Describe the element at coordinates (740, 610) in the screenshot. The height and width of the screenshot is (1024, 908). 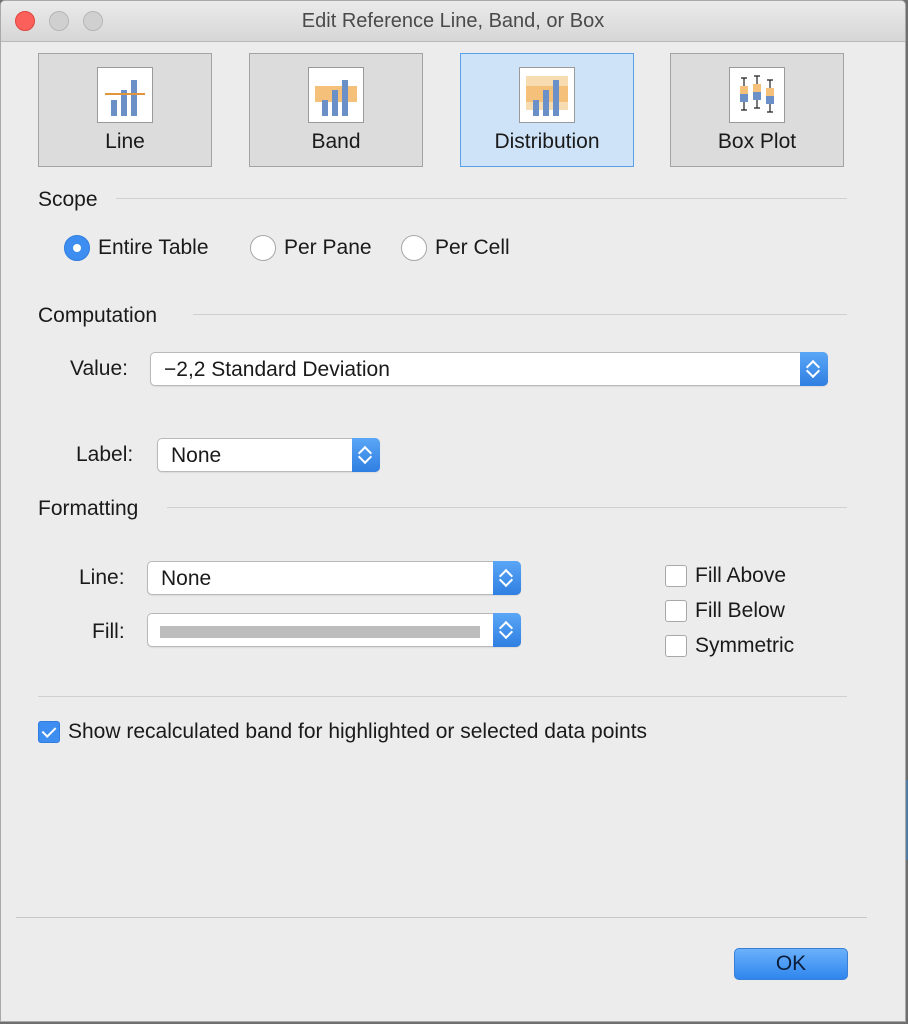
I see `fill-below-label: Fill Below` at that location.